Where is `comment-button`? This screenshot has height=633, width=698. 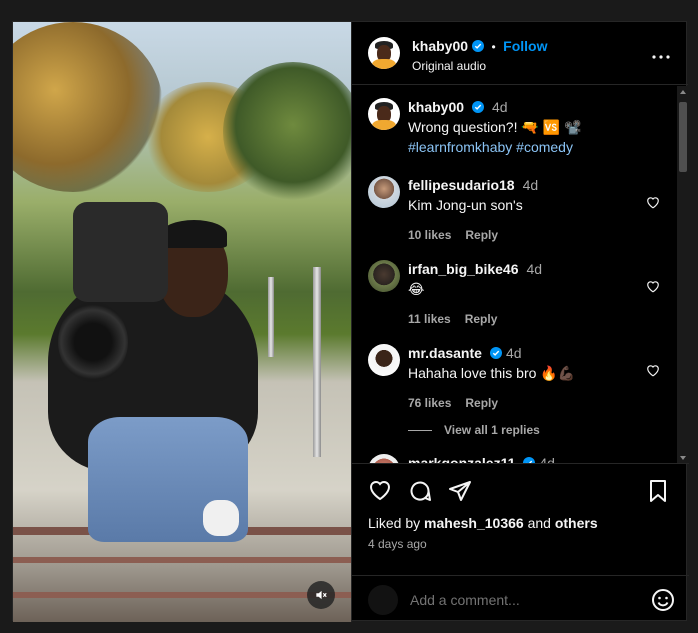 comment-button is located at coordinates (420, 493).